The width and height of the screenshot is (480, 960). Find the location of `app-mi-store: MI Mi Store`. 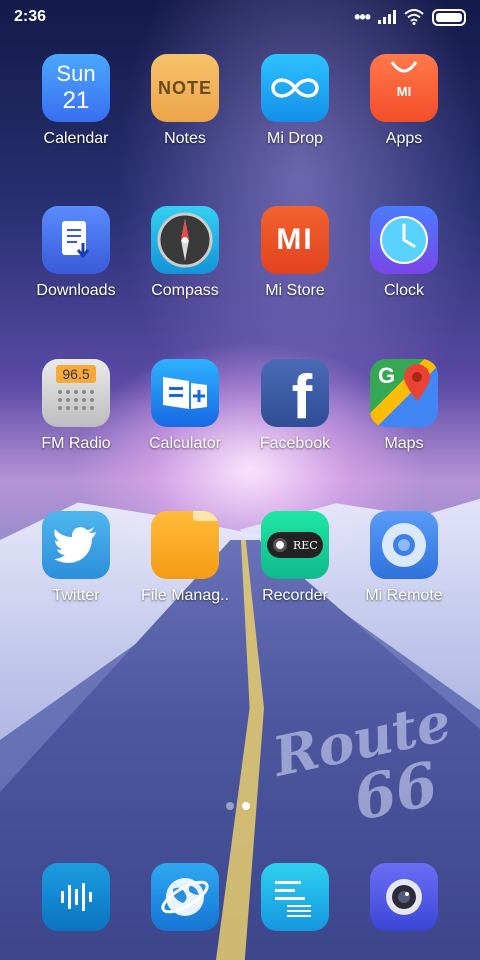

app-mi-store: MI Mi Store is located at coordinates (295, 253).